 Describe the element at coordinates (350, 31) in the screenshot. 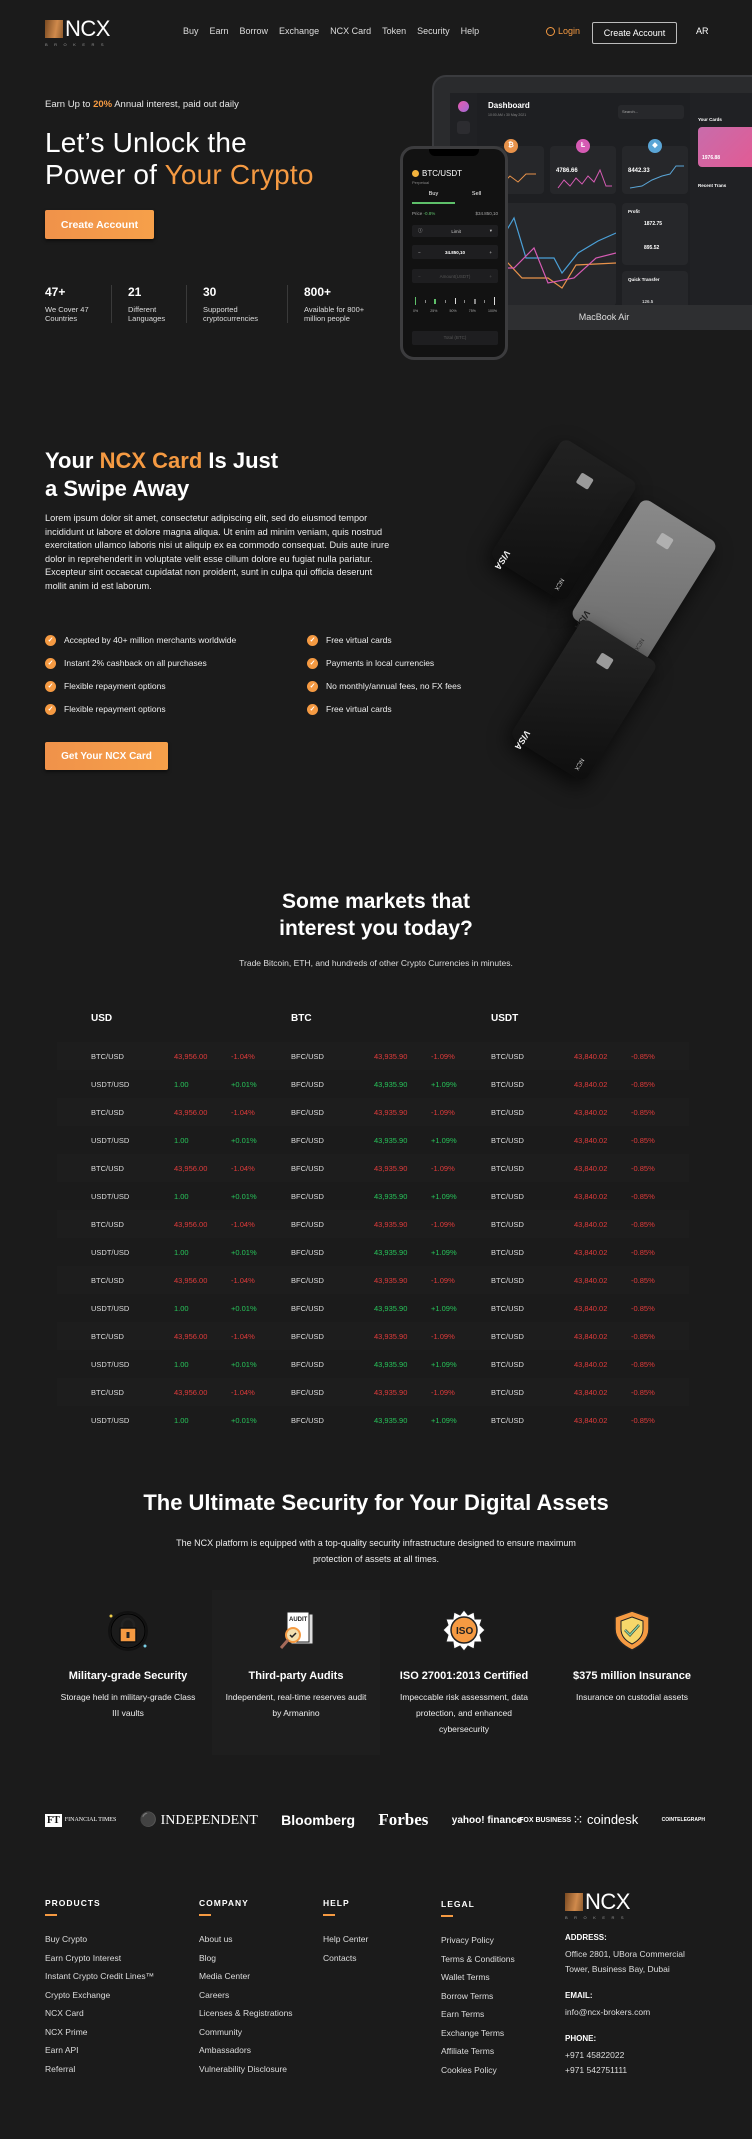

I see `nav-ncx-card: NCX Card` at that location.